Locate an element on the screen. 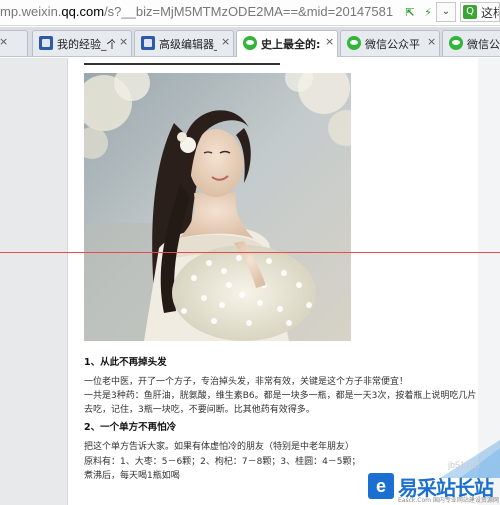  url-host: qq.com is located at coordinates (83, 11).